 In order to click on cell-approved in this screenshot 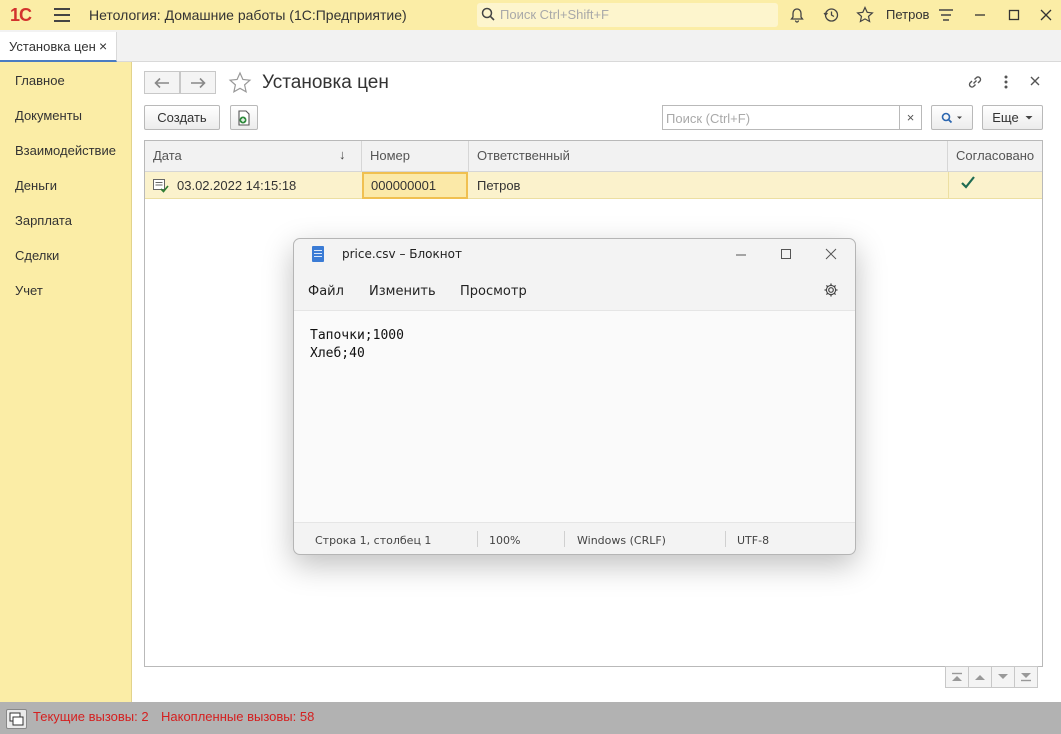, I will do `click(995, 185)`.